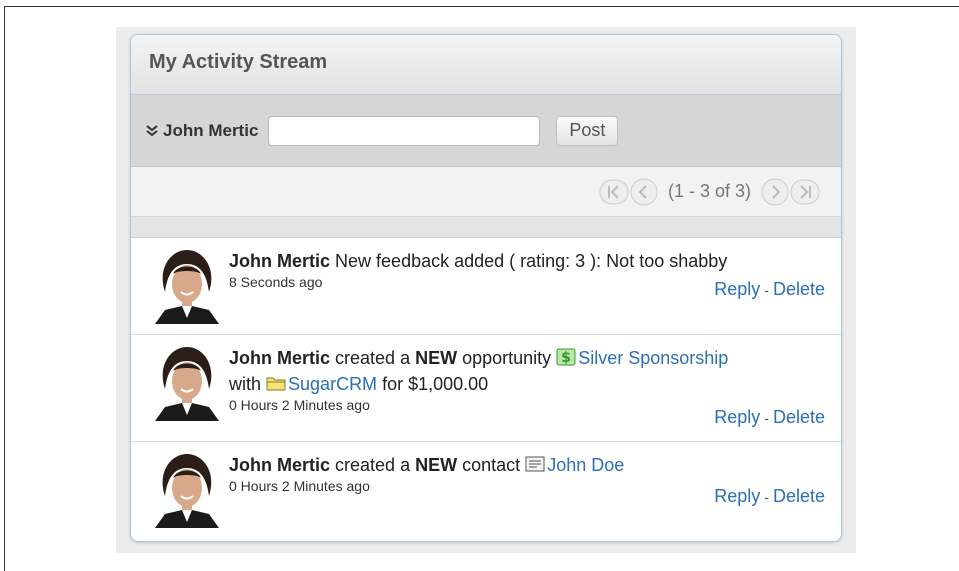  Describe the element at coordinates (245, 384) in the screenshot. I see `with-text: with` at that location.